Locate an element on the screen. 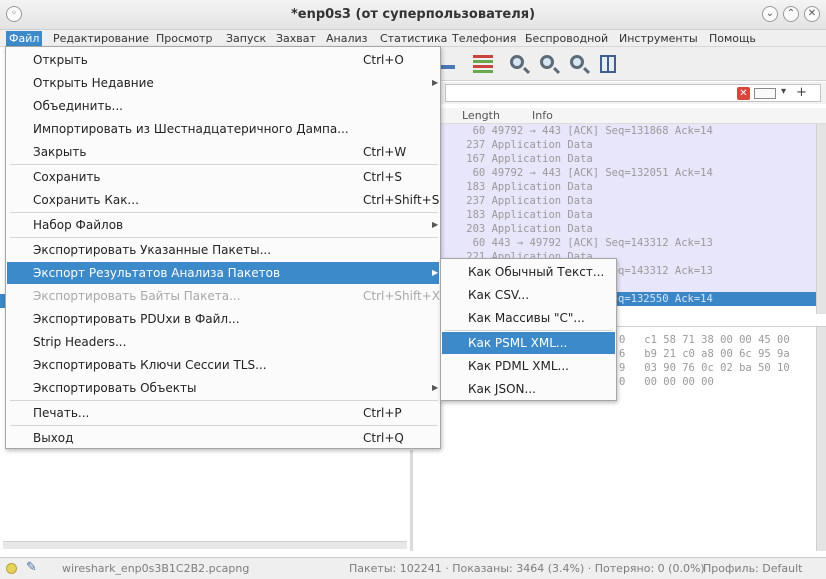 The width and height of the screenshot is (826, 579). go-last-icon is located at coordinates (452, 64).